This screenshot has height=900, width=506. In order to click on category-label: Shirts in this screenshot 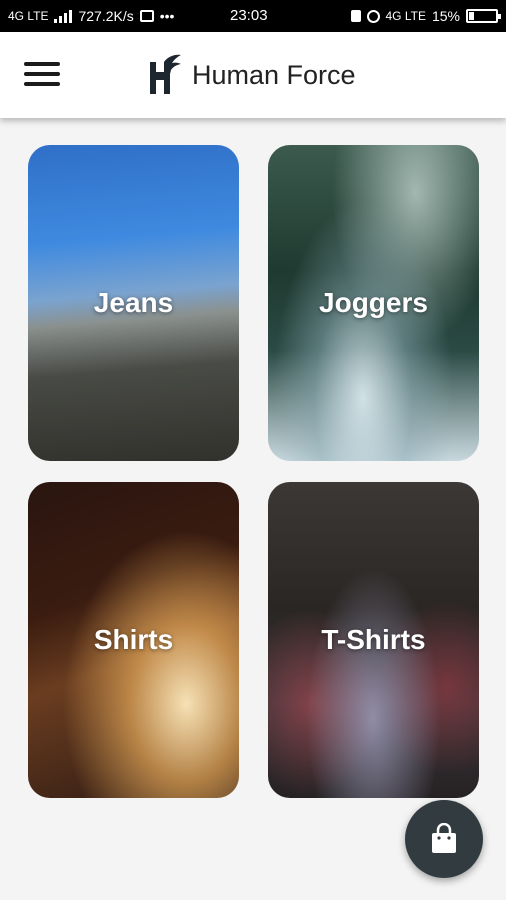, I will do `click(133, 639)`.